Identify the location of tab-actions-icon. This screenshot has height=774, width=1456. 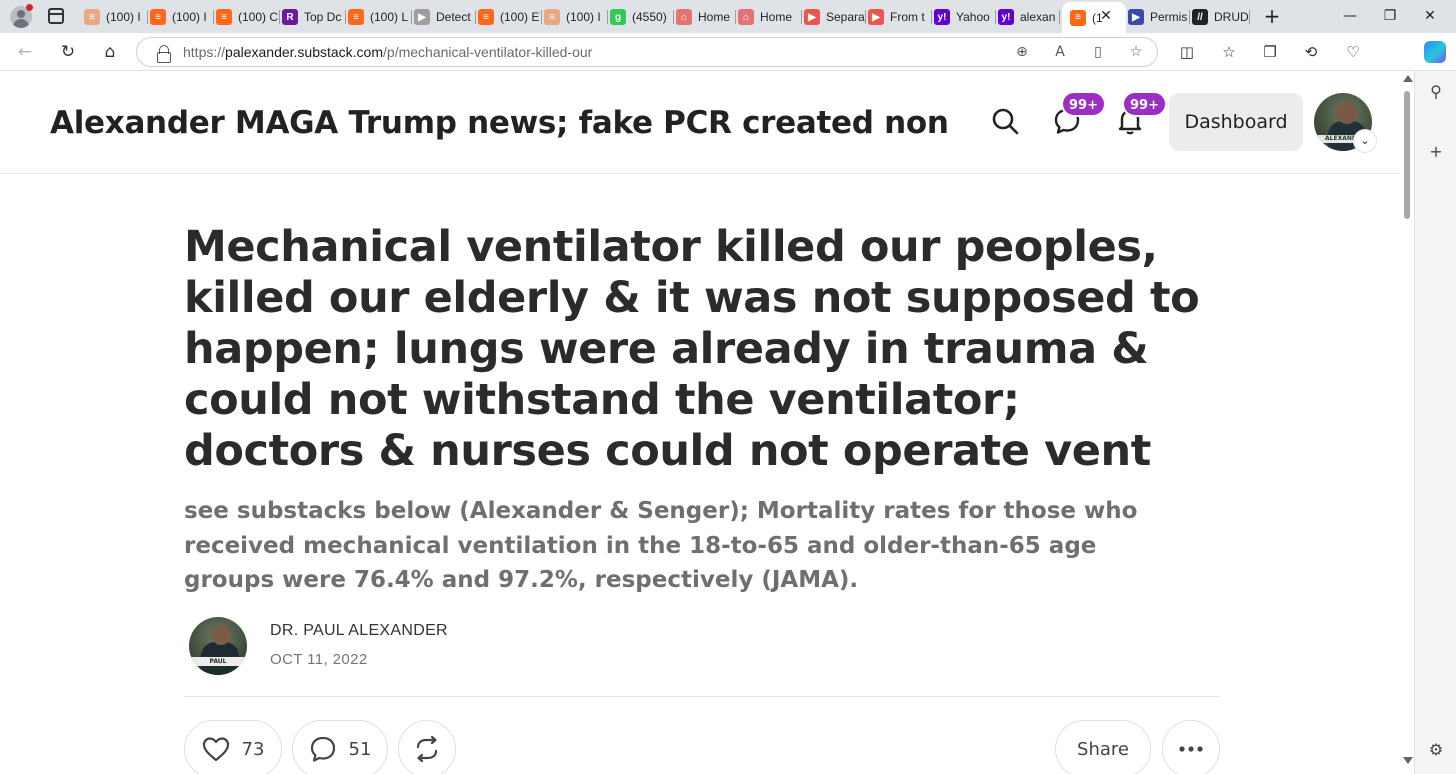
(56, 16).